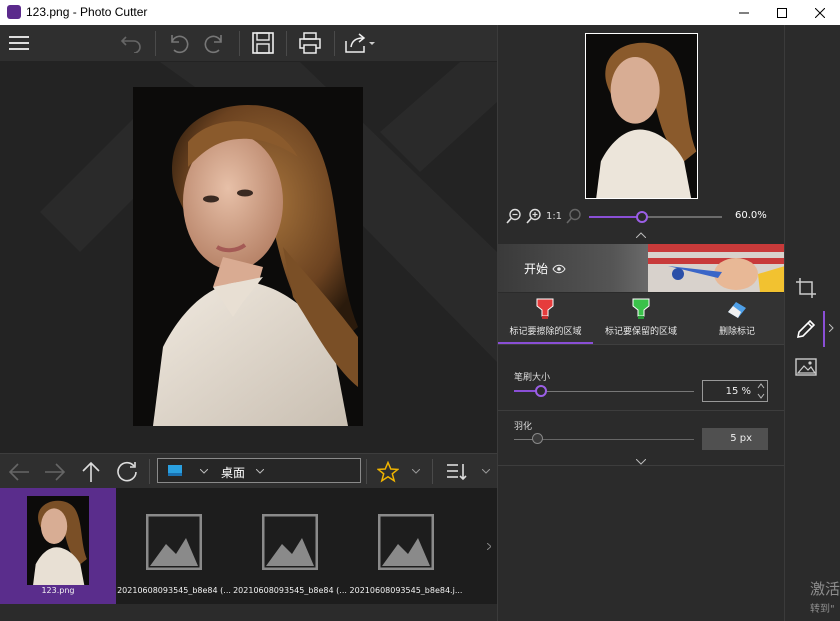 This screenshot has width=840, height=621. I want to click on mode-delete-marks: 删除标记, so click(737, 319).